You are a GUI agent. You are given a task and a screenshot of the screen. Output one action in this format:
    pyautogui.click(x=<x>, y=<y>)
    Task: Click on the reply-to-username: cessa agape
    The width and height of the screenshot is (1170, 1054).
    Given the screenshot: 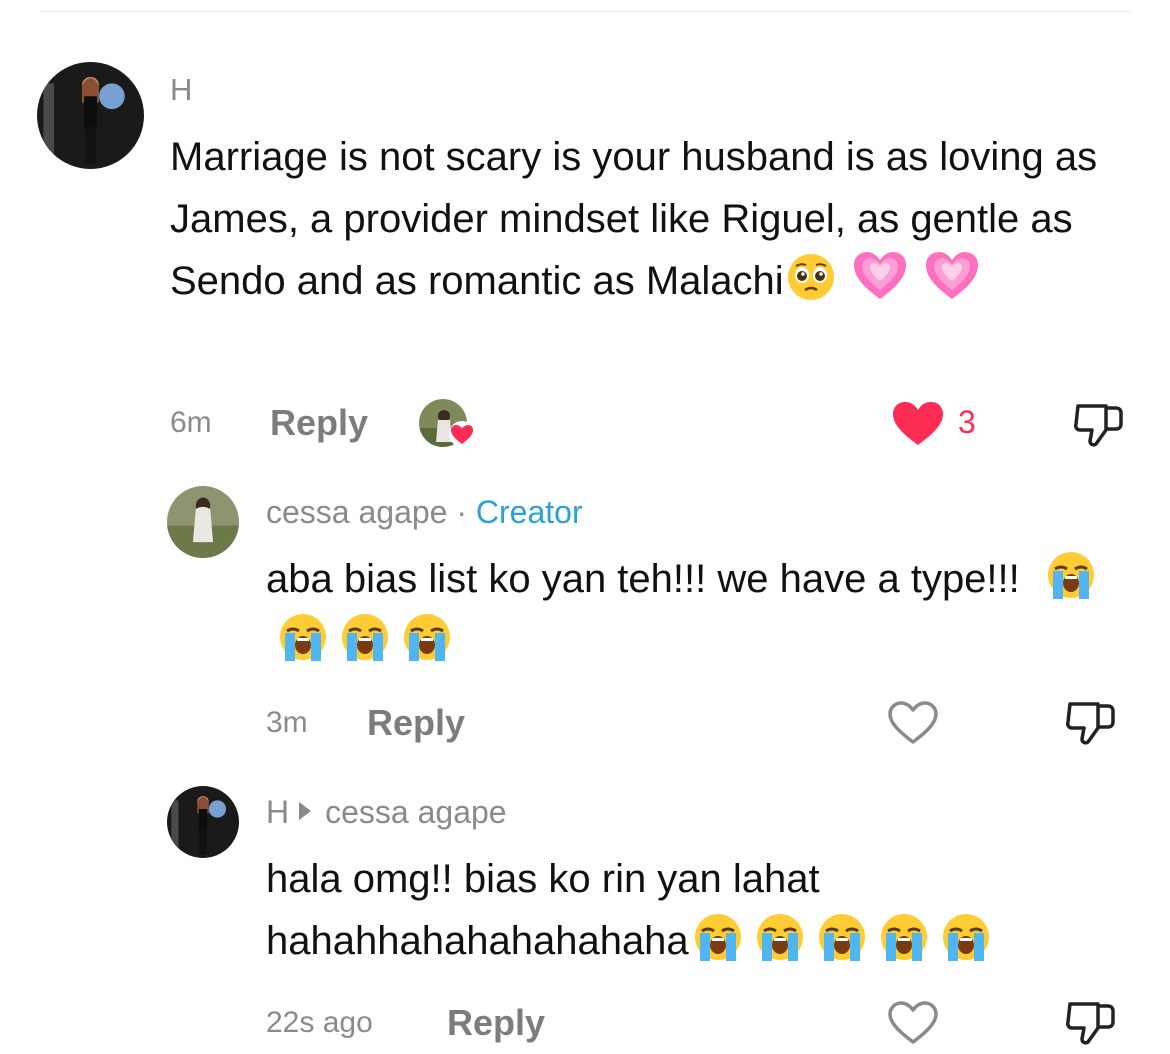 What is the action you would take?
    pyautogui.click(x=415, y=812)
    